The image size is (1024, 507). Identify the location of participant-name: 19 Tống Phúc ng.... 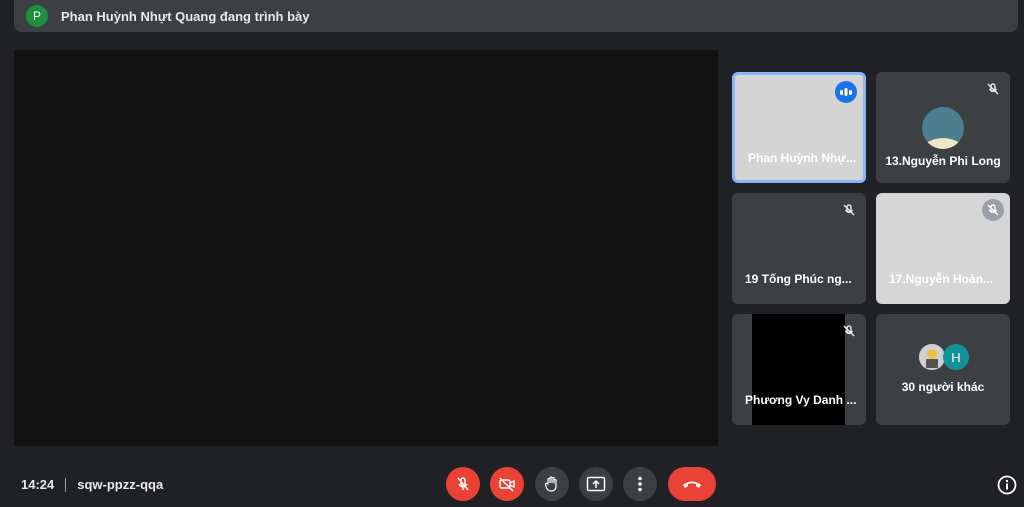
(798, 279).